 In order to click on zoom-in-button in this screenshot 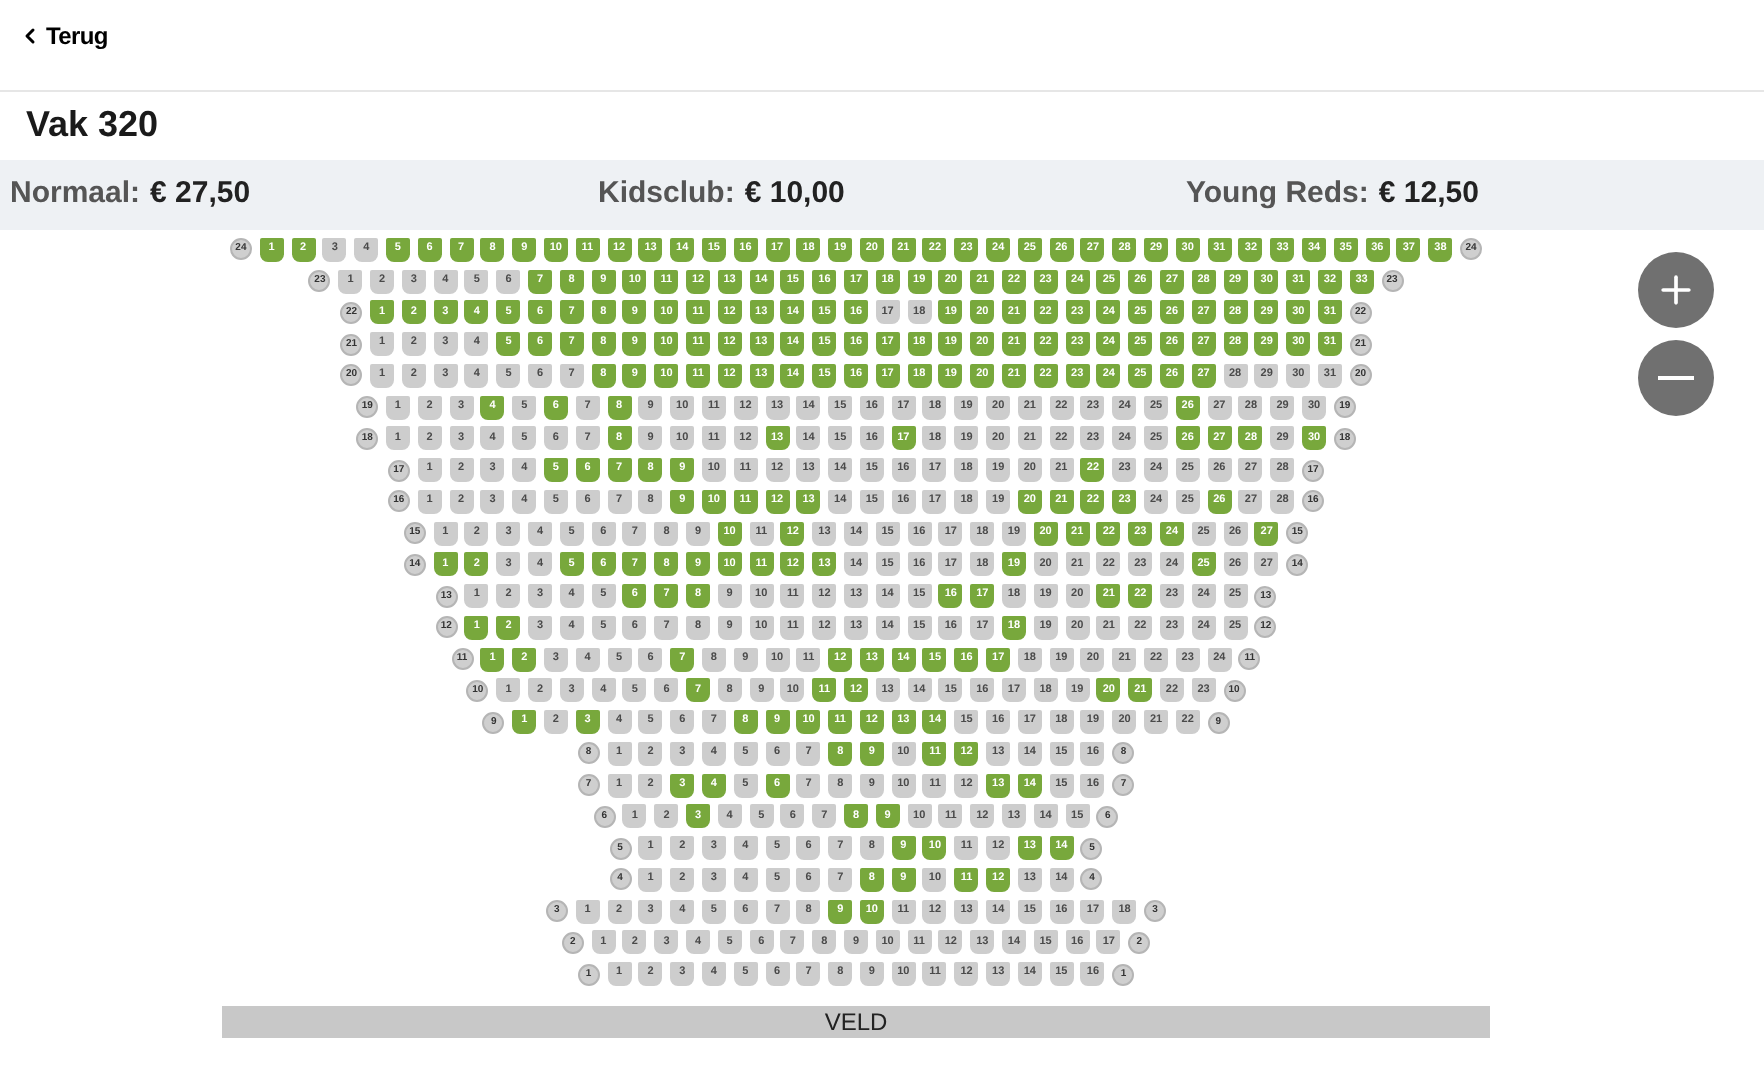, I will do `click(1676, 290)`.